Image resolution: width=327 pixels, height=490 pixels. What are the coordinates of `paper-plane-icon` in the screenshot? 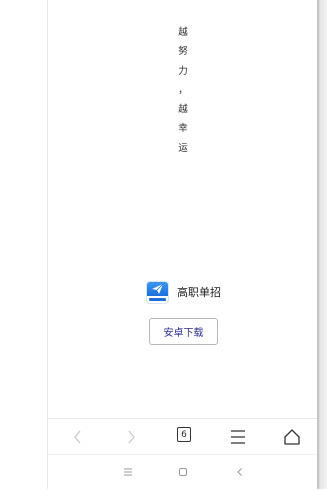 It's located at (158, 288).